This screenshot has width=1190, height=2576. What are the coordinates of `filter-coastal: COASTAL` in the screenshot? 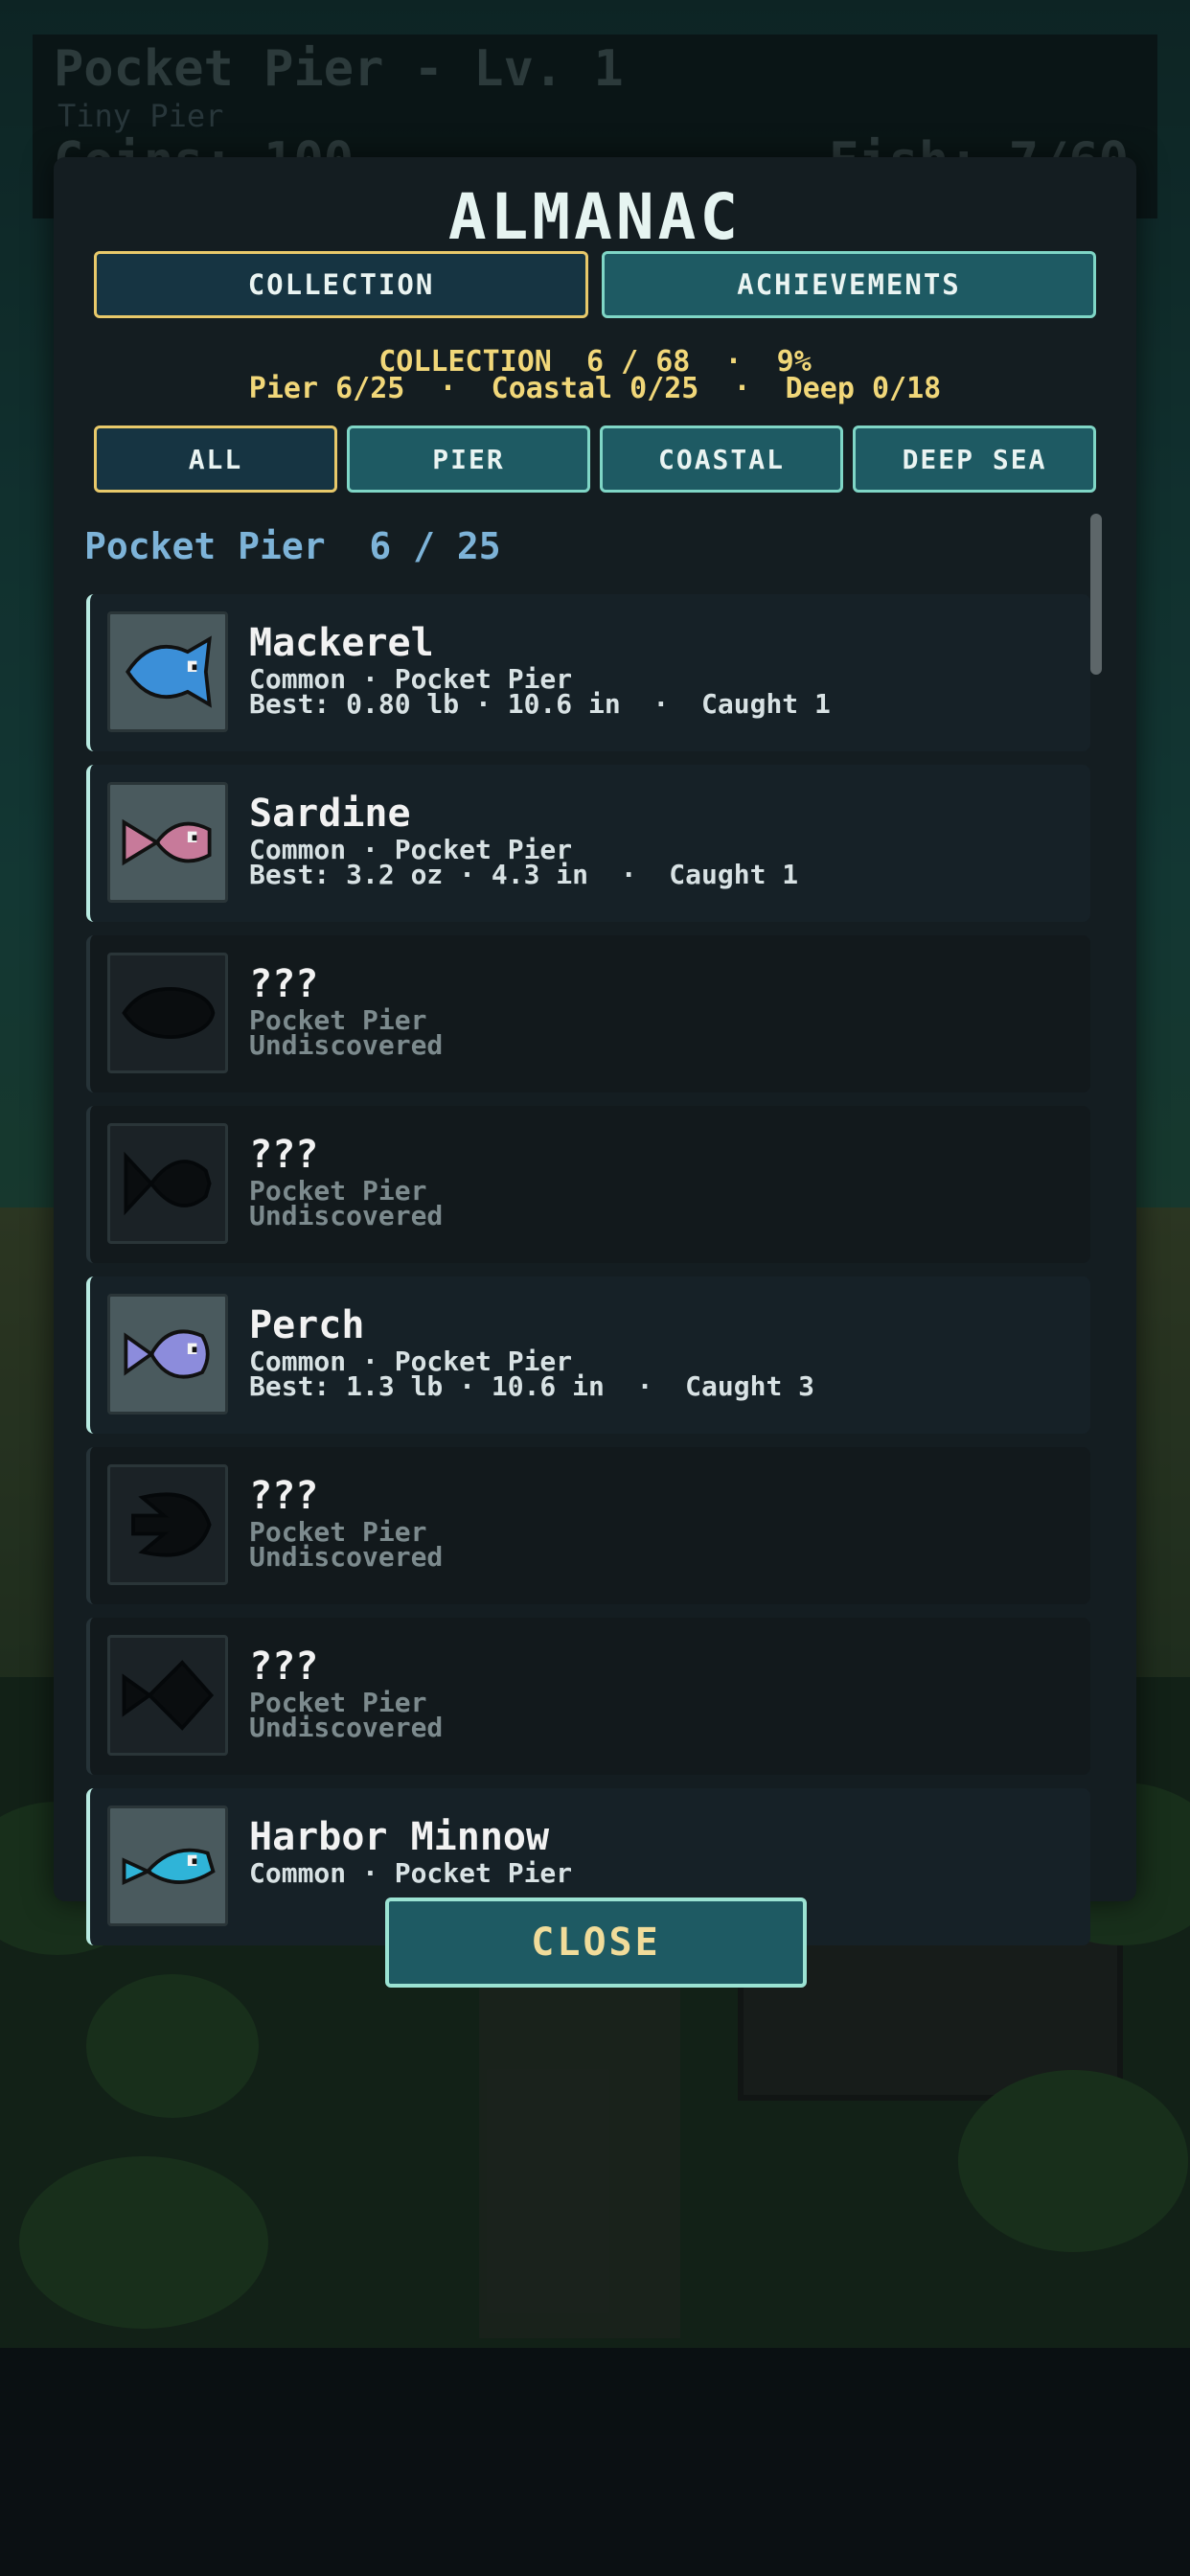 It's located at (722, 459).